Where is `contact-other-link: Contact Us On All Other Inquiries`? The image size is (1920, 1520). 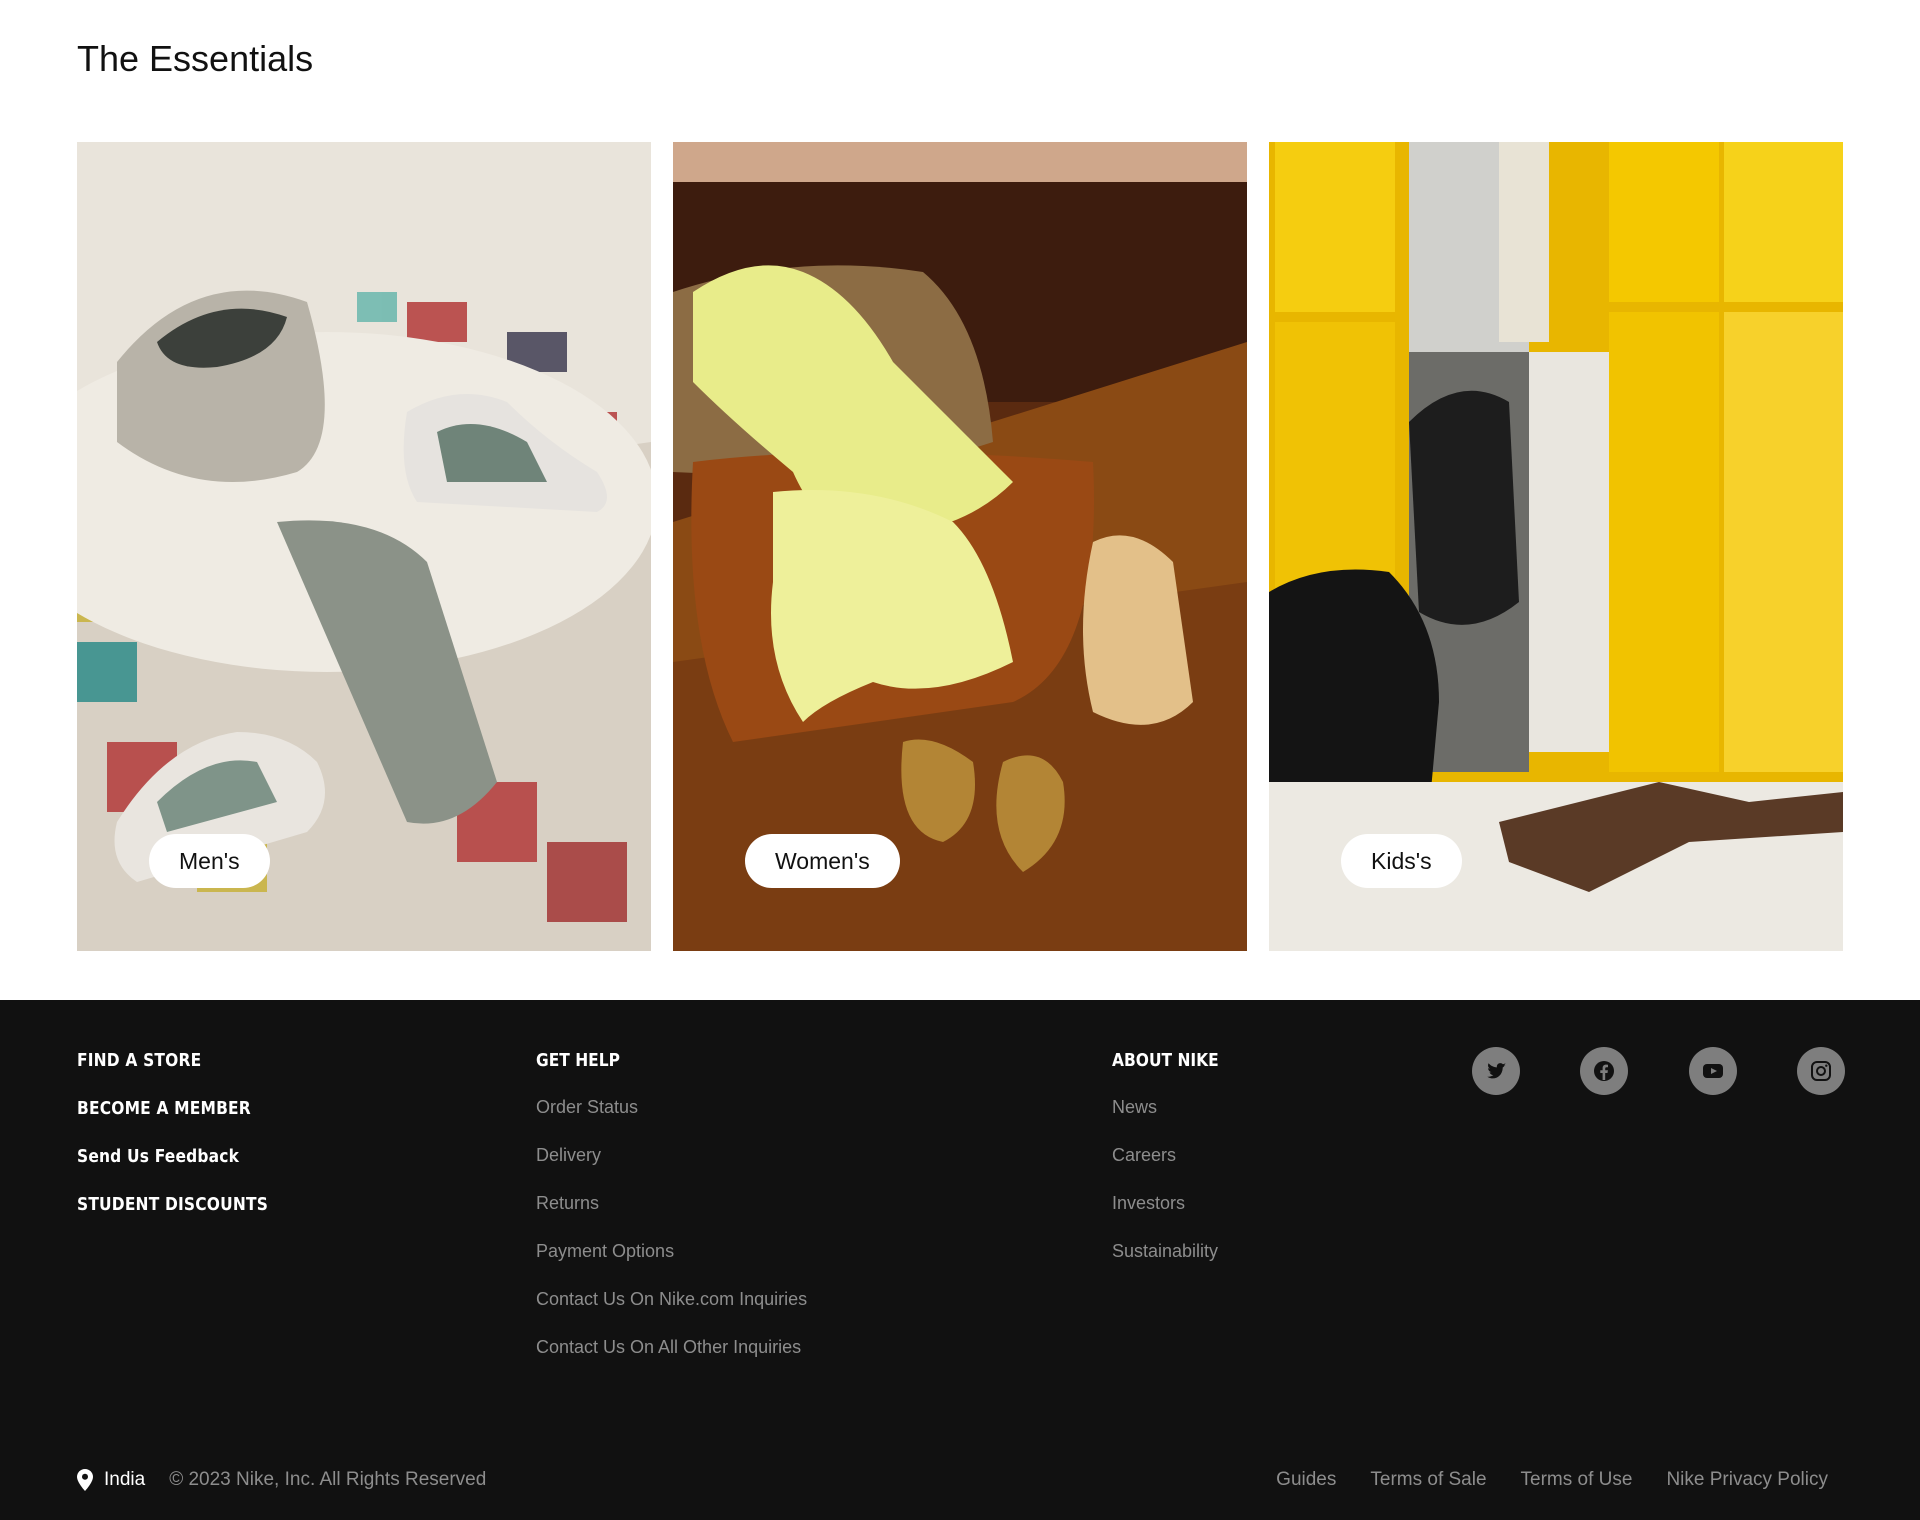 contact-other-link: Contact Us On All Other Inquiries is located at coordinates (671, 1347).